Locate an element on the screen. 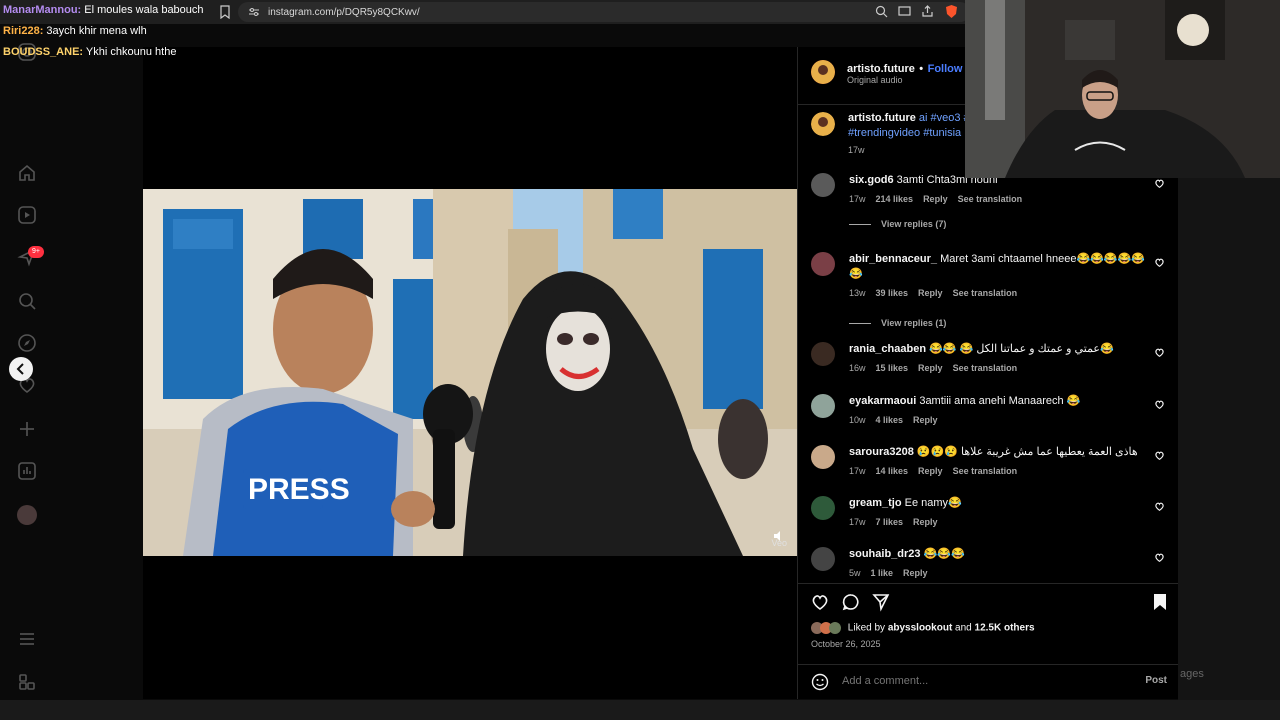  comment-input is located at coordinates (982, 681).